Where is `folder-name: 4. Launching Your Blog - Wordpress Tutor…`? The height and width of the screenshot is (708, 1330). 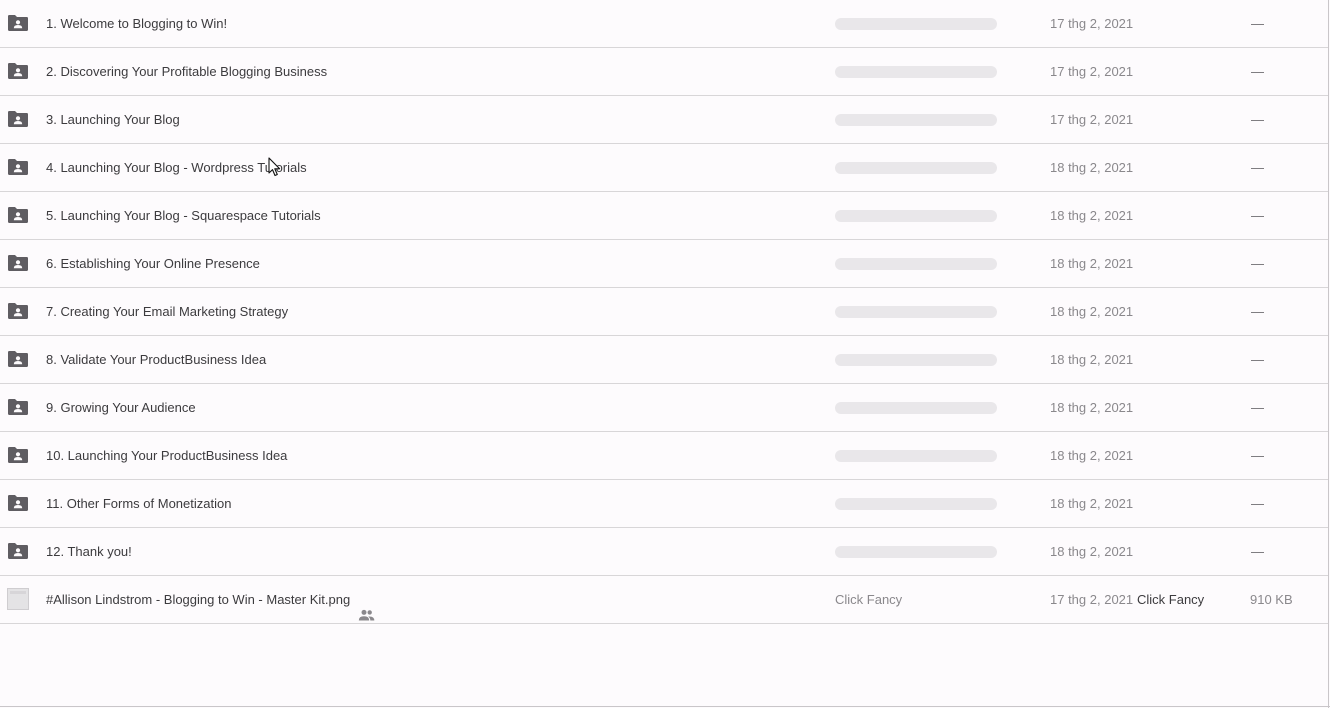
folder-name: 4. Launching Your Blog - Wordpress Tutor… is located at coordinates (176, 167).